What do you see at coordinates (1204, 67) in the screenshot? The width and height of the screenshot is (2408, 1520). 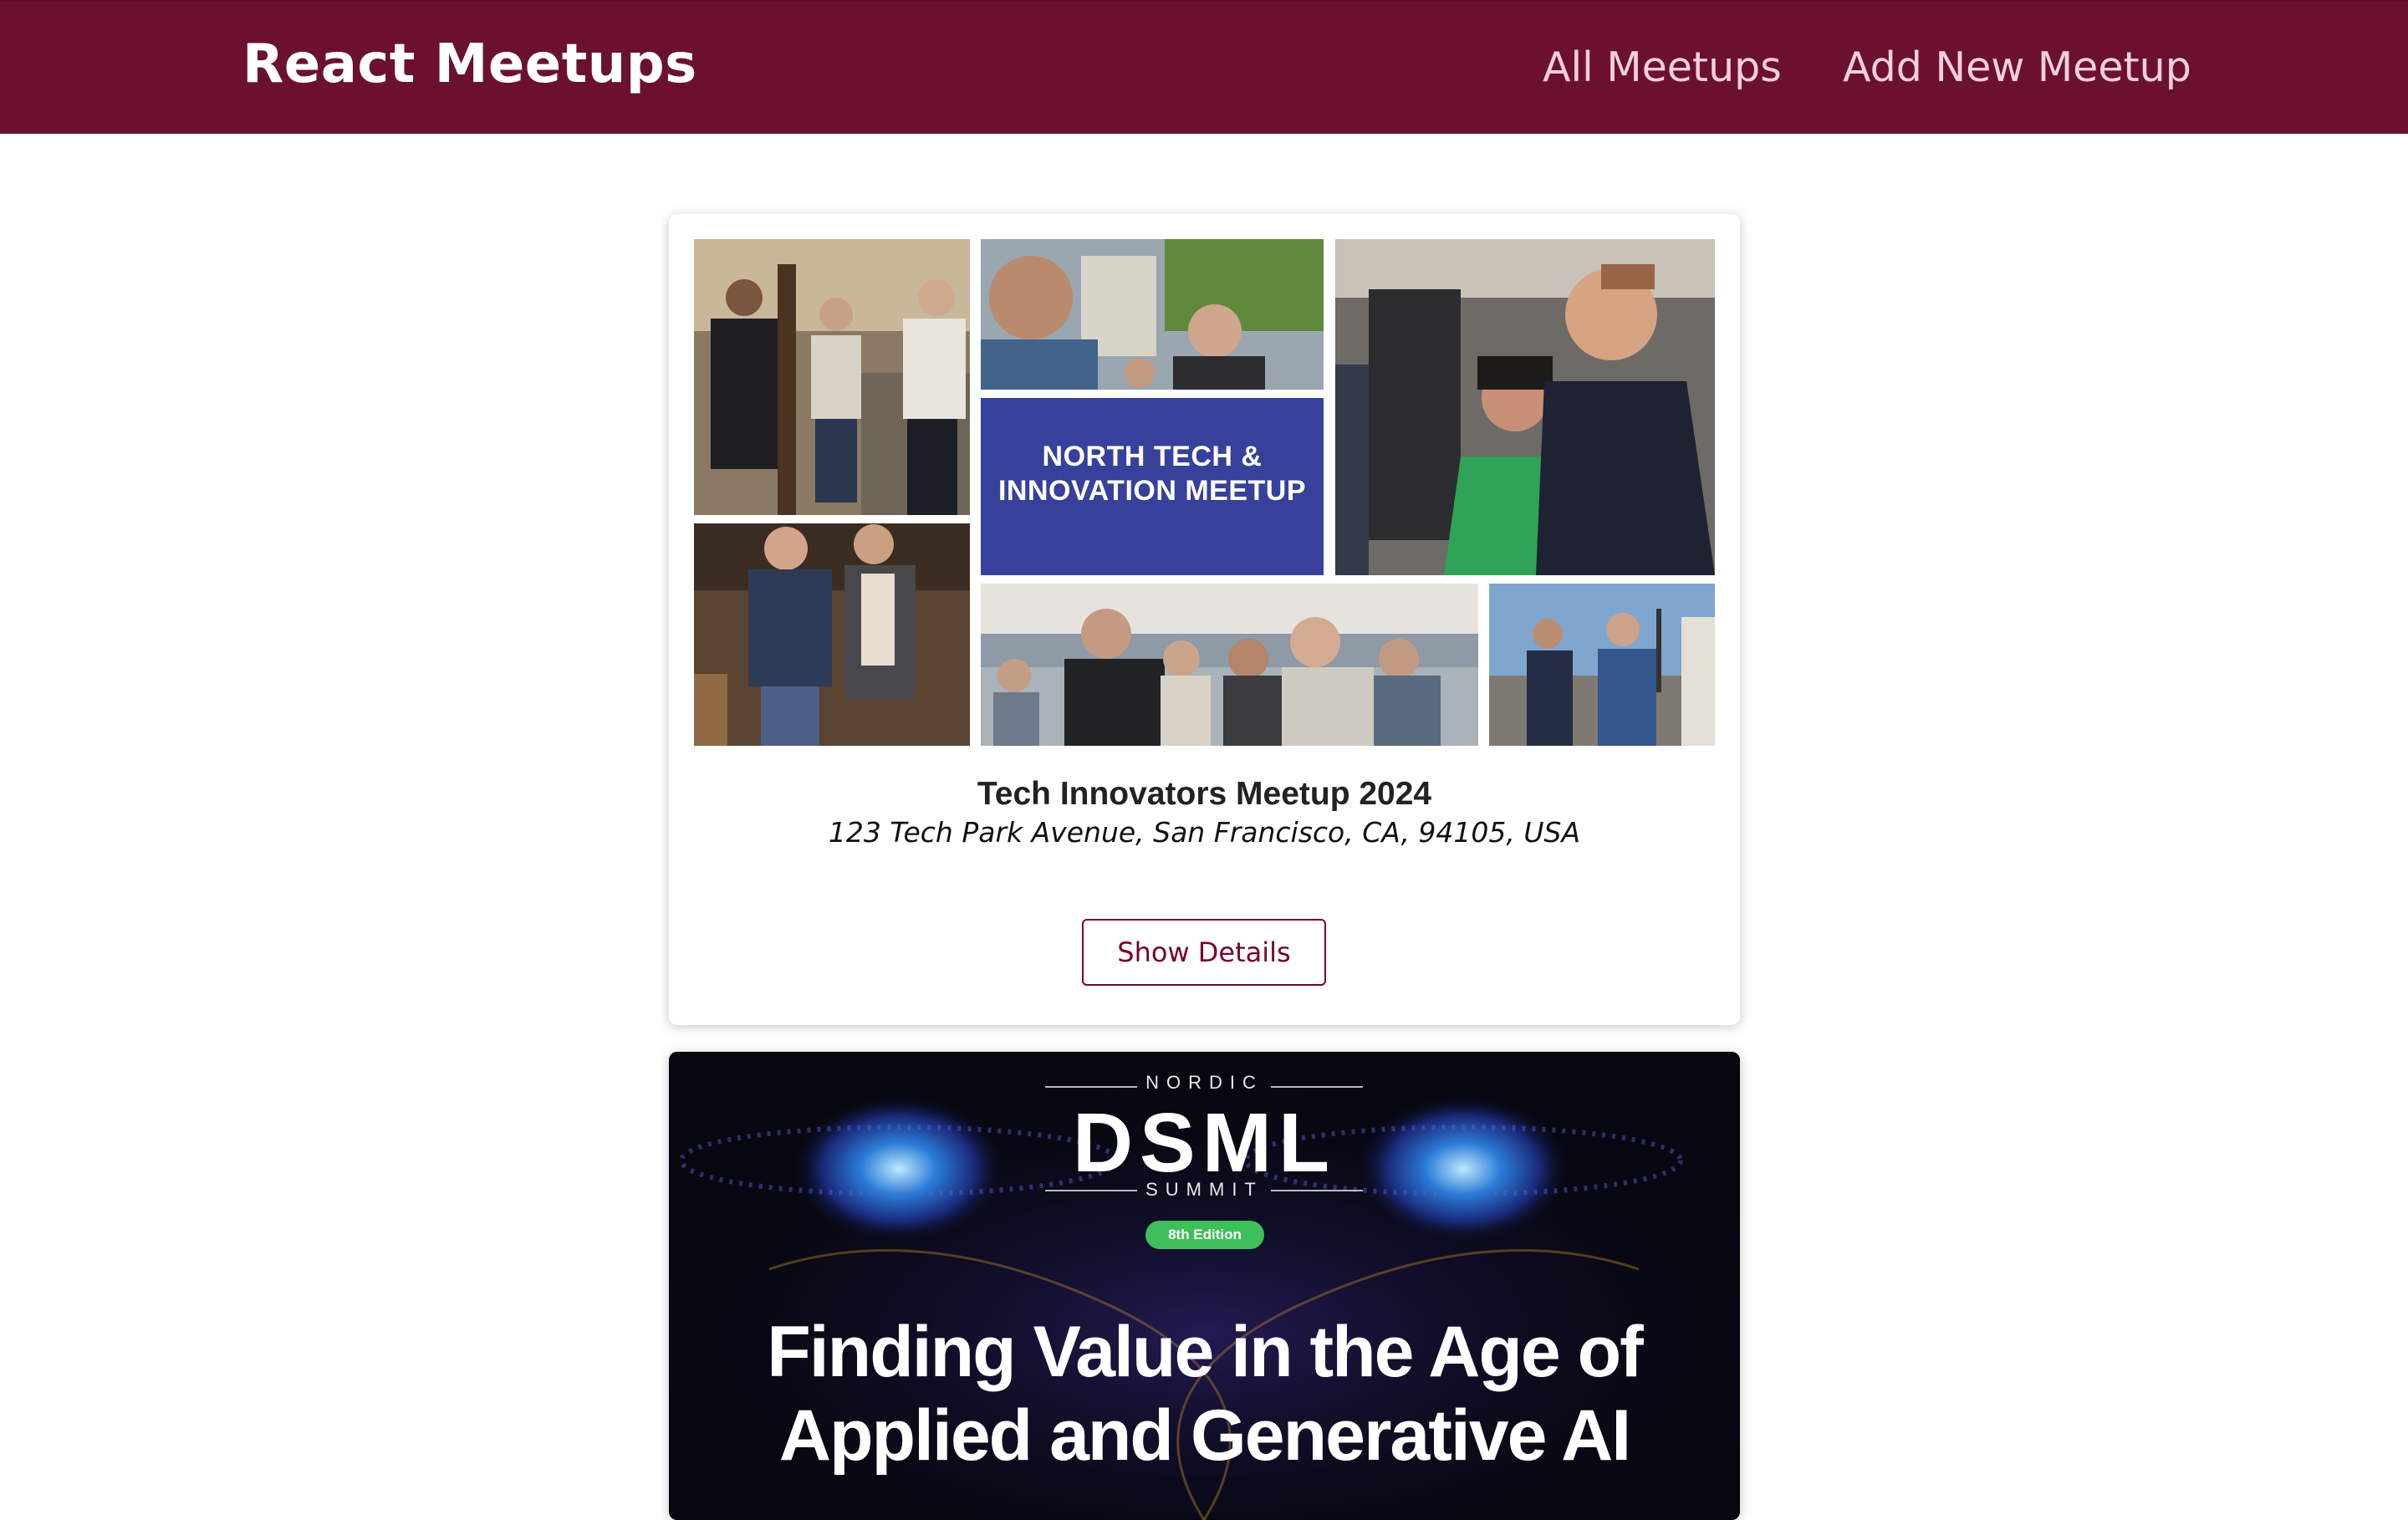 I see `top-navbar: React Meetups All Meetups Add New Meetup` at bounding box center [1204, 67].